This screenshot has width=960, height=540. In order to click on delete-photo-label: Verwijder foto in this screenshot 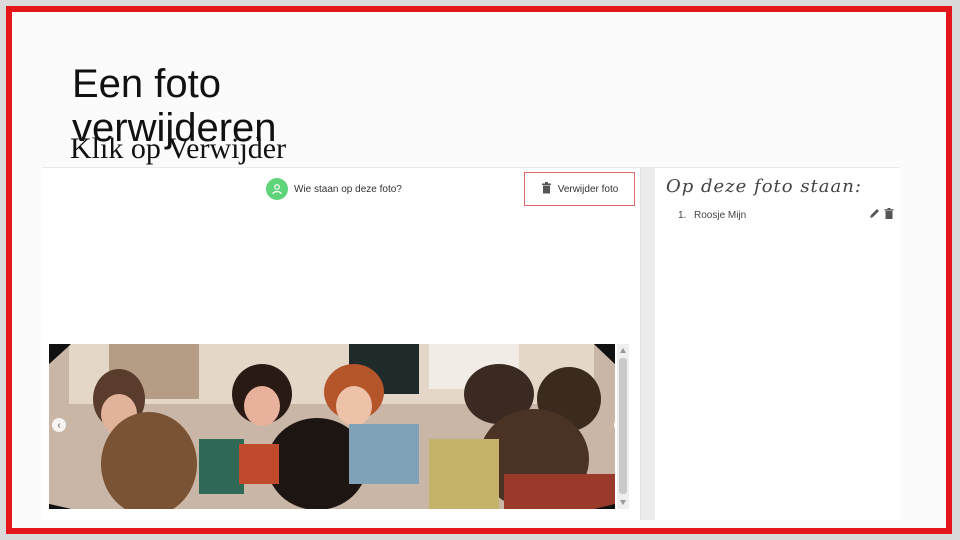, I will do `click(588, 189)`.